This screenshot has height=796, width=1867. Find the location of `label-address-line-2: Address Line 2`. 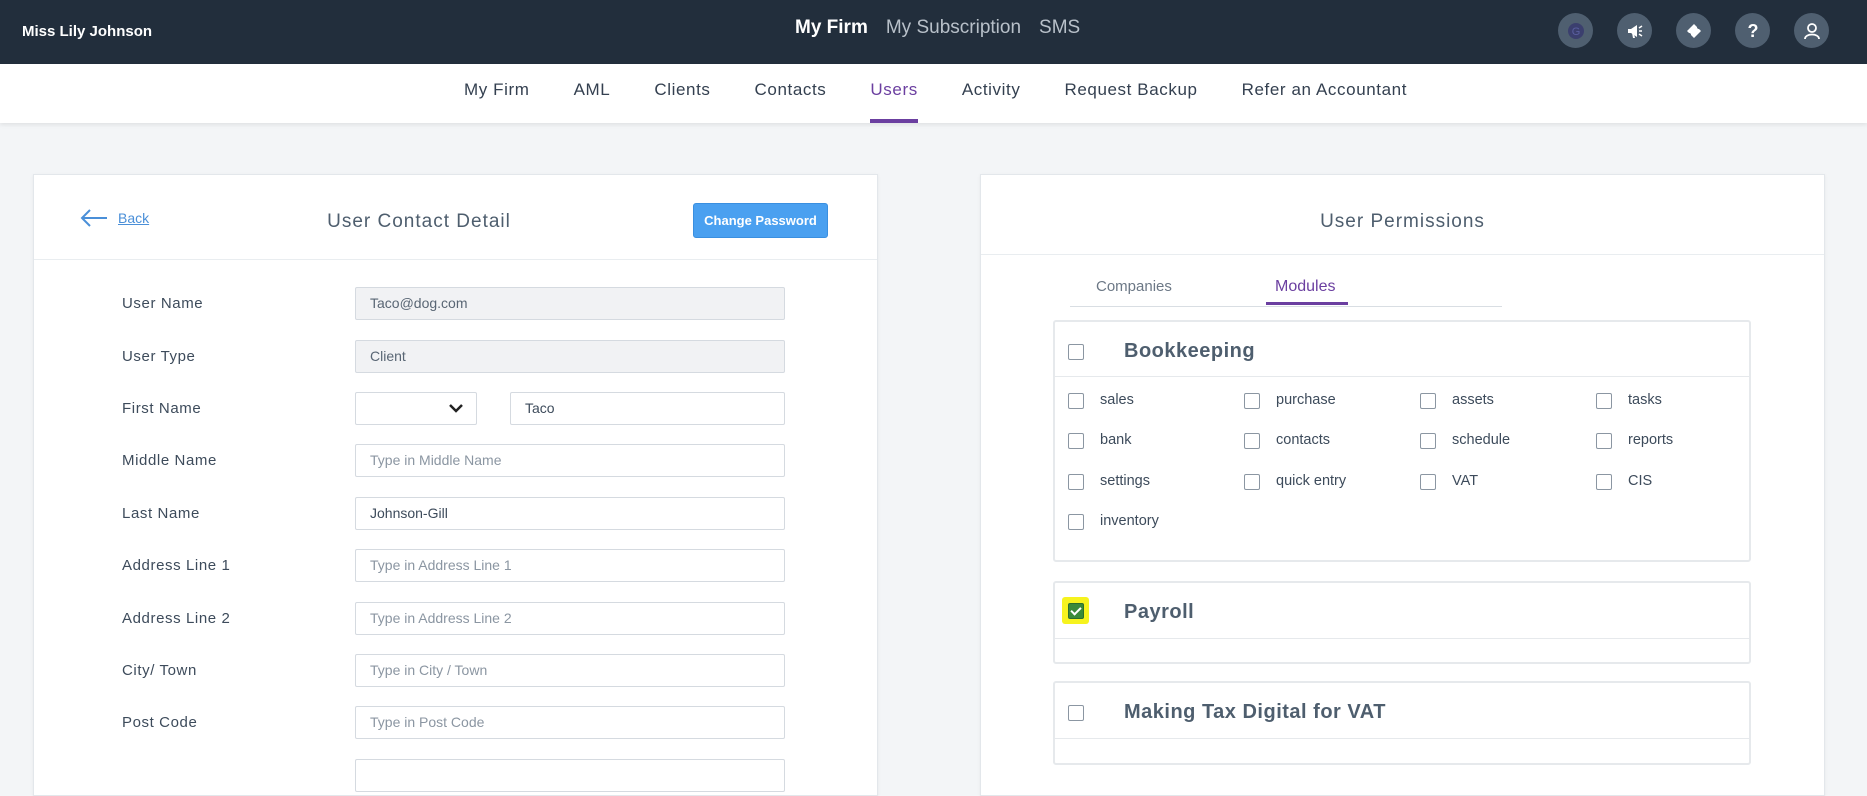

label-address-line-2: Address Line 2 is located at coordinates (176, 618).